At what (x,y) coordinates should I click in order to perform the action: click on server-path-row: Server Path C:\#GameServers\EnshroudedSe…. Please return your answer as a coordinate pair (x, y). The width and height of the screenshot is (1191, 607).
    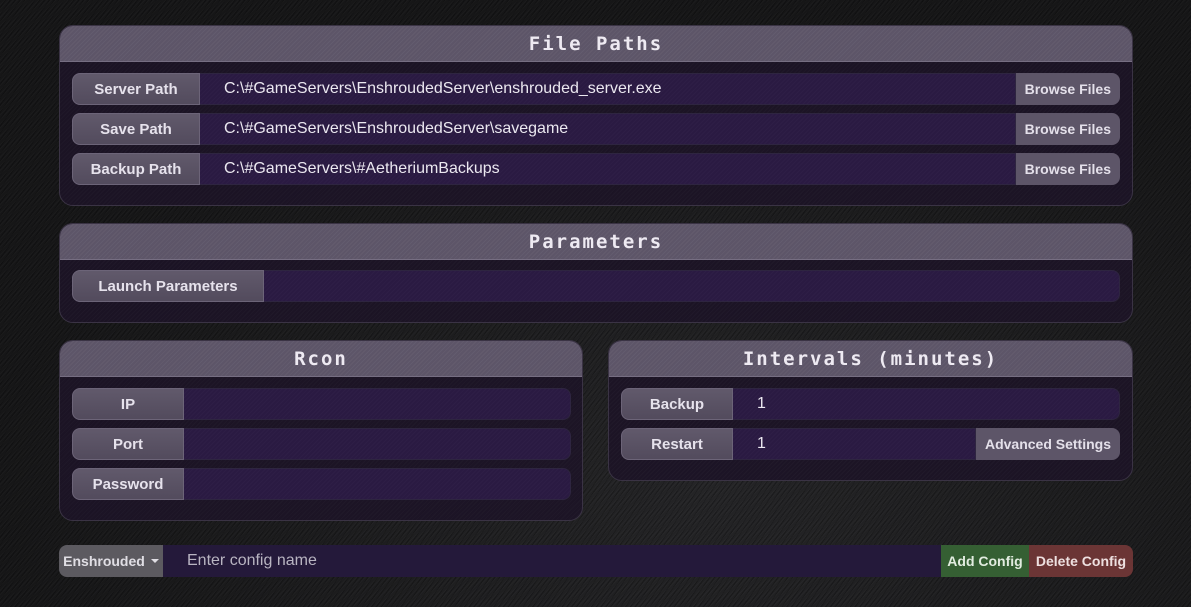
    Looking at the image, I should click on (596, 89).